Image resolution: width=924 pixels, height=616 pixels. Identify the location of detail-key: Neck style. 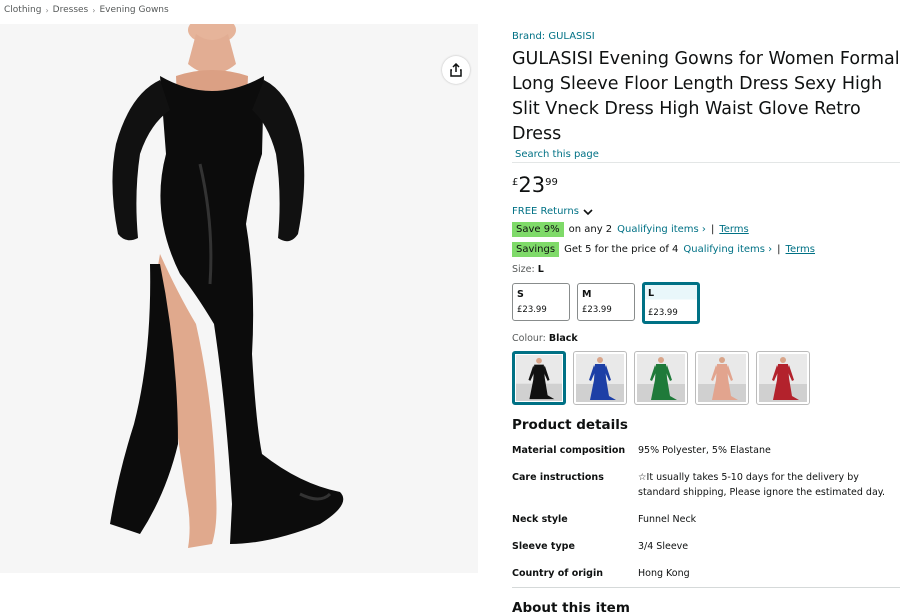
(540, 519).